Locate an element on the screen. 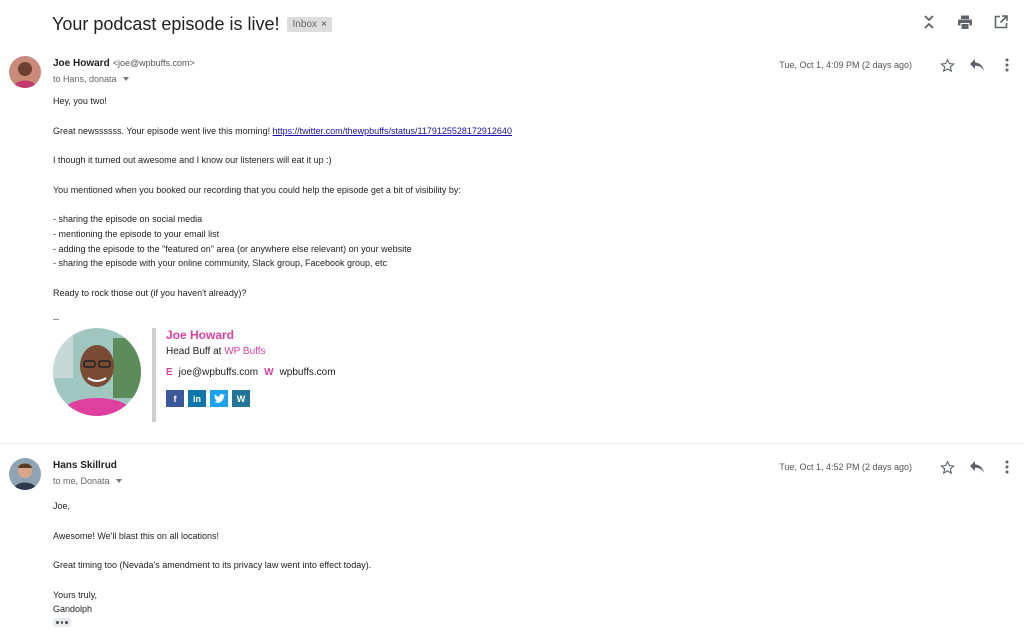 The width and height of the screenshot is (1024, 632). email-letter: E is located at coordinates (169, 372).